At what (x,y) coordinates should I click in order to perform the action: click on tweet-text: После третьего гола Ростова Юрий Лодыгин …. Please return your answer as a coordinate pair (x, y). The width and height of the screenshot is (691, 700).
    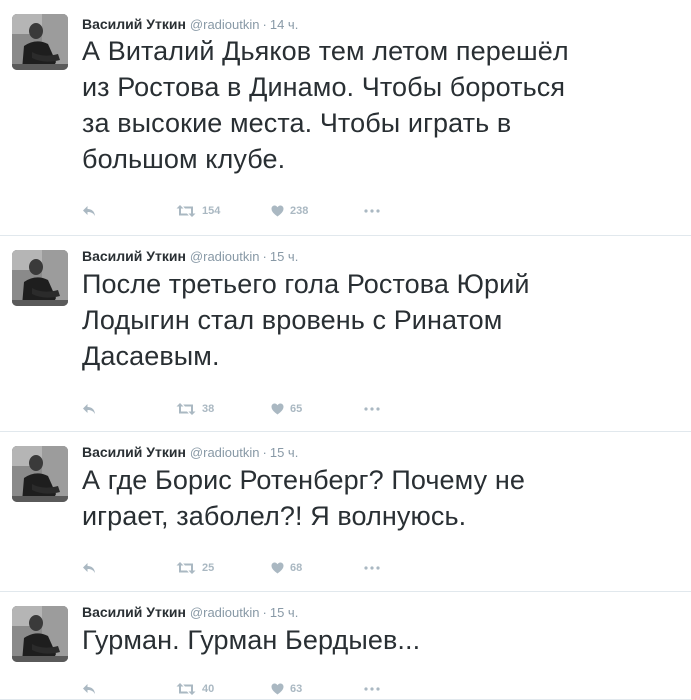
    Looking at the image, I should click on (377, 320).